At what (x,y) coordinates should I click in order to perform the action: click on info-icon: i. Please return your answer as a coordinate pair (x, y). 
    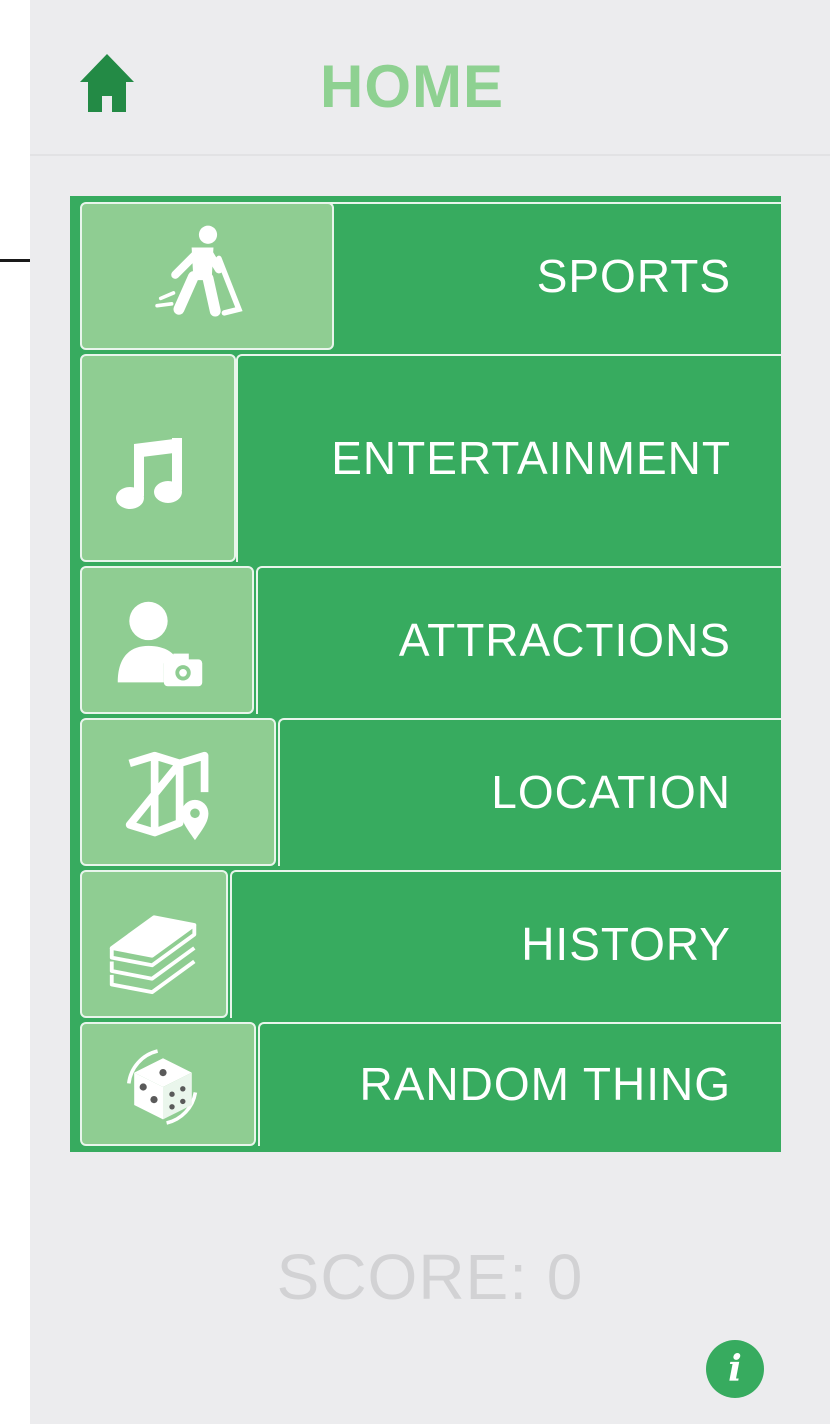
    Looking at the image, I should click on (735, 1369).